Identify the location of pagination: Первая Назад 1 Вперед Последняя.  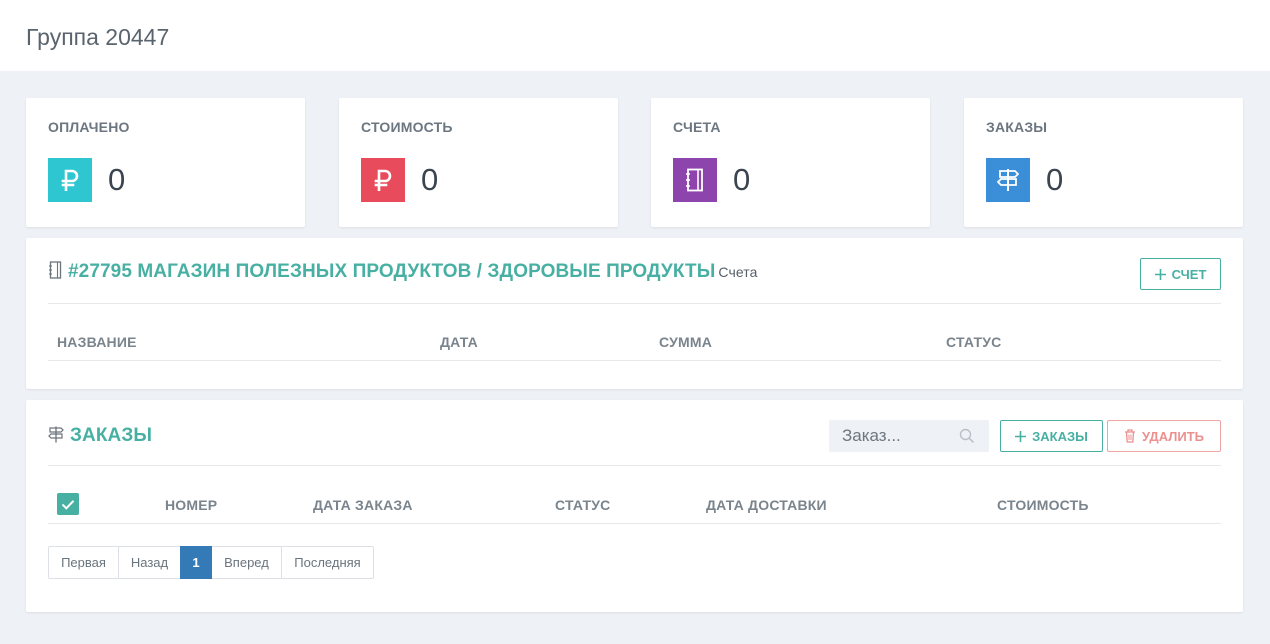
(211, 562).